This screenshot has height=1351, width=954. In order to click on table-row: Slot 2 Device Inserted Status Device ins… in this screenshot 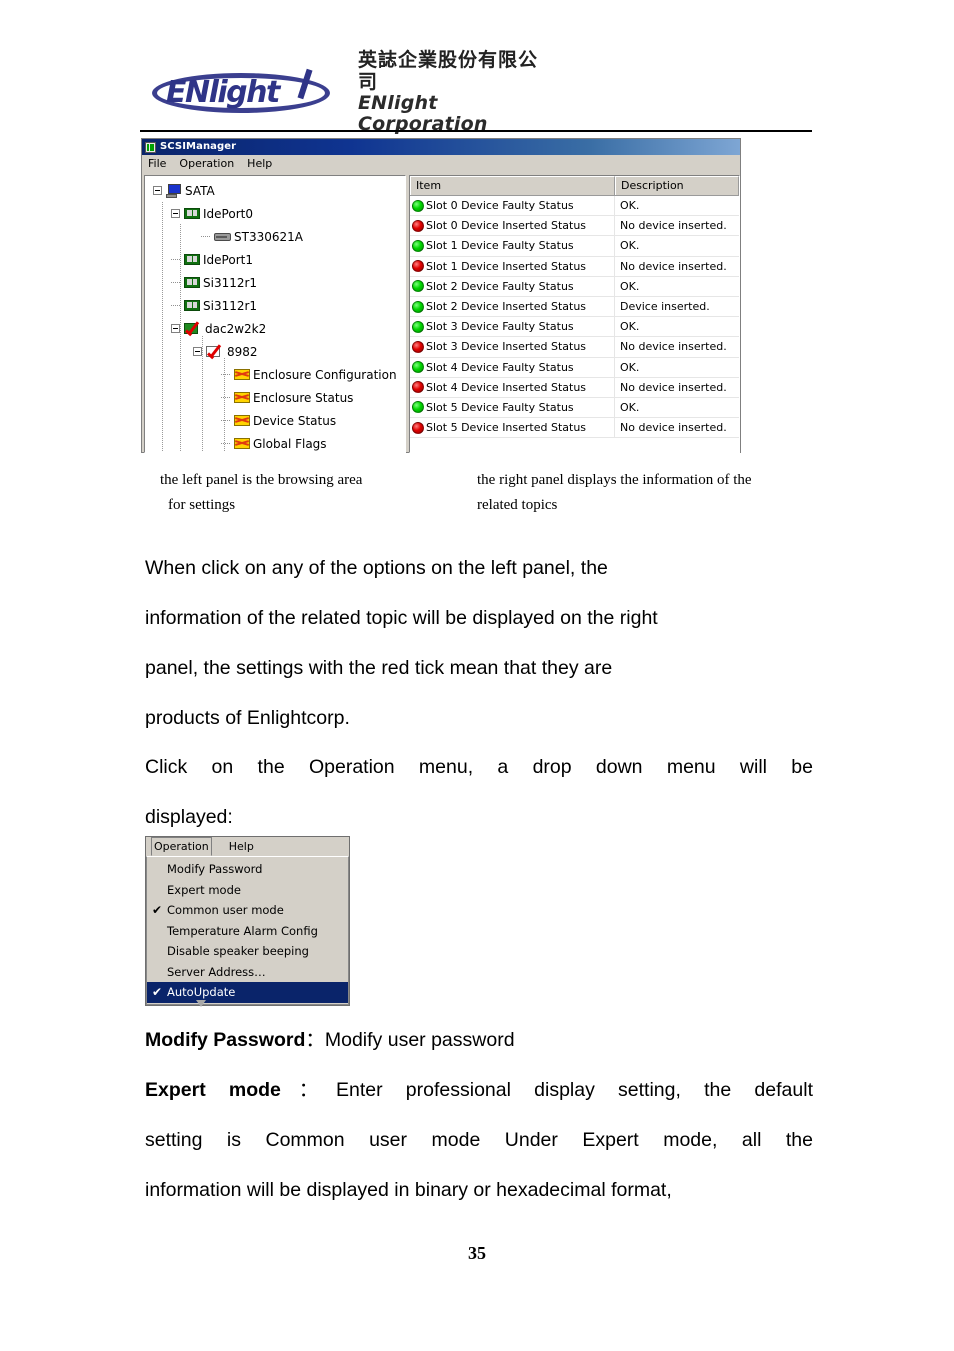, I will do `click(574, 307)`.